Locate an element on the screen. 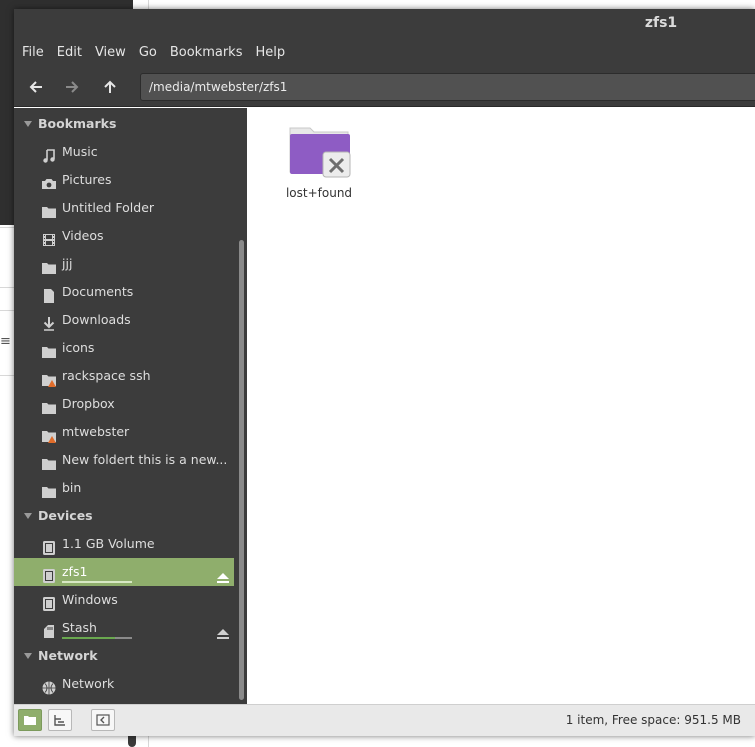  back-button is located at coordinates (36, 87).